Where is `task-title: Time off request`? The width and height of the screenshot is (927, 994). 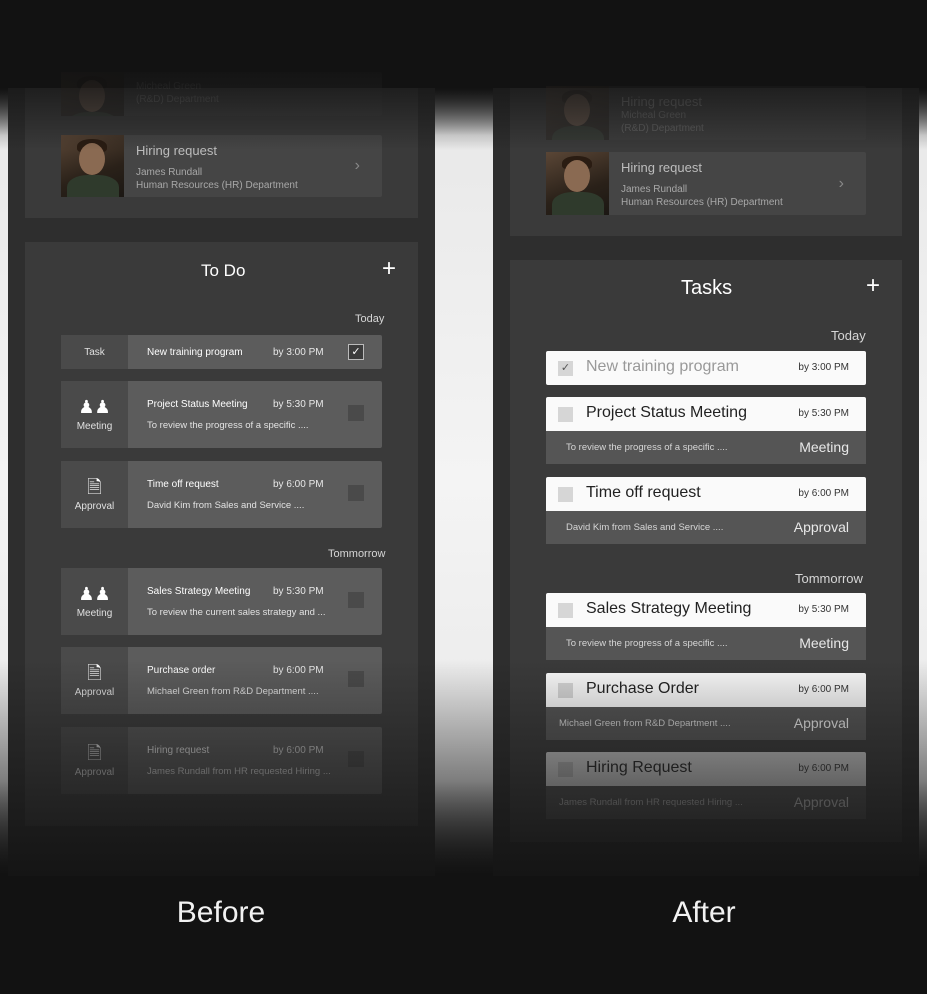
task-title: Time off request is located at coordinates (183, 484).